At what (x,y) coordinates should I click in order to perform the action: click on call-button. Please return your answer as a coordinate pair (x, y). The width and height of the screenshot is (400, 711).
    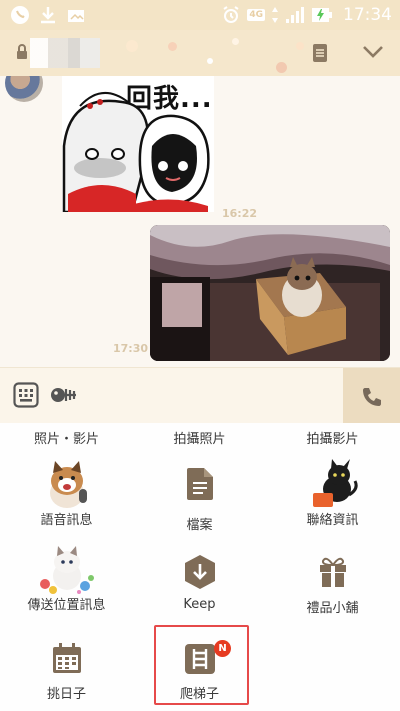
    Looking at the image, I should click on (371, 396).